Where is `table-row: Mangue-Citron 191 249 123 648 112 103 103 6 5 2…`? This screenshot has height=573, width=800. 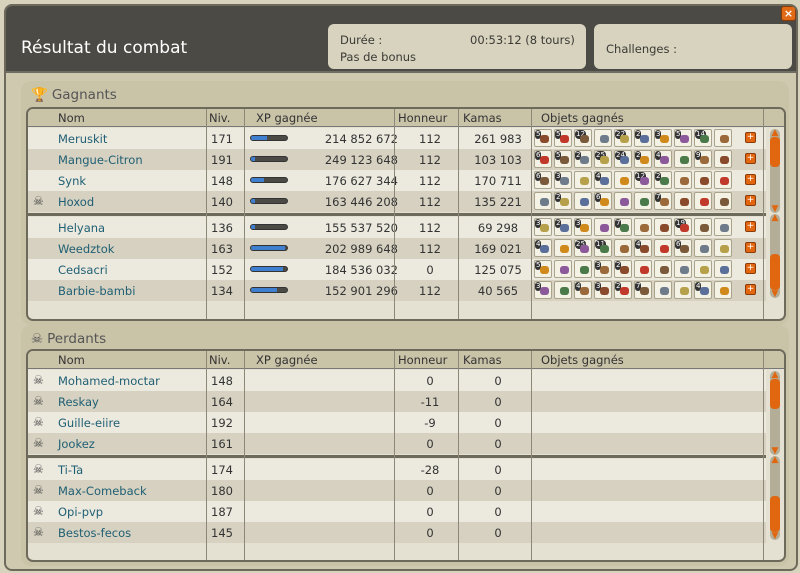
table-row: Mangue-Citron 191 249 123 648 112 103 103 6 5 2… is located at coordinates (397, 159).